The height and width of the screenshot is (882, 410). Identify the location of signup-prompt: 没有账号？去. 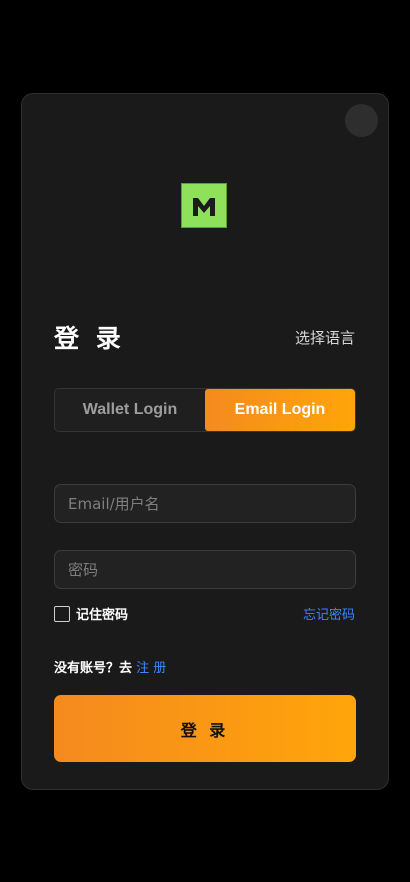
(93, 668).